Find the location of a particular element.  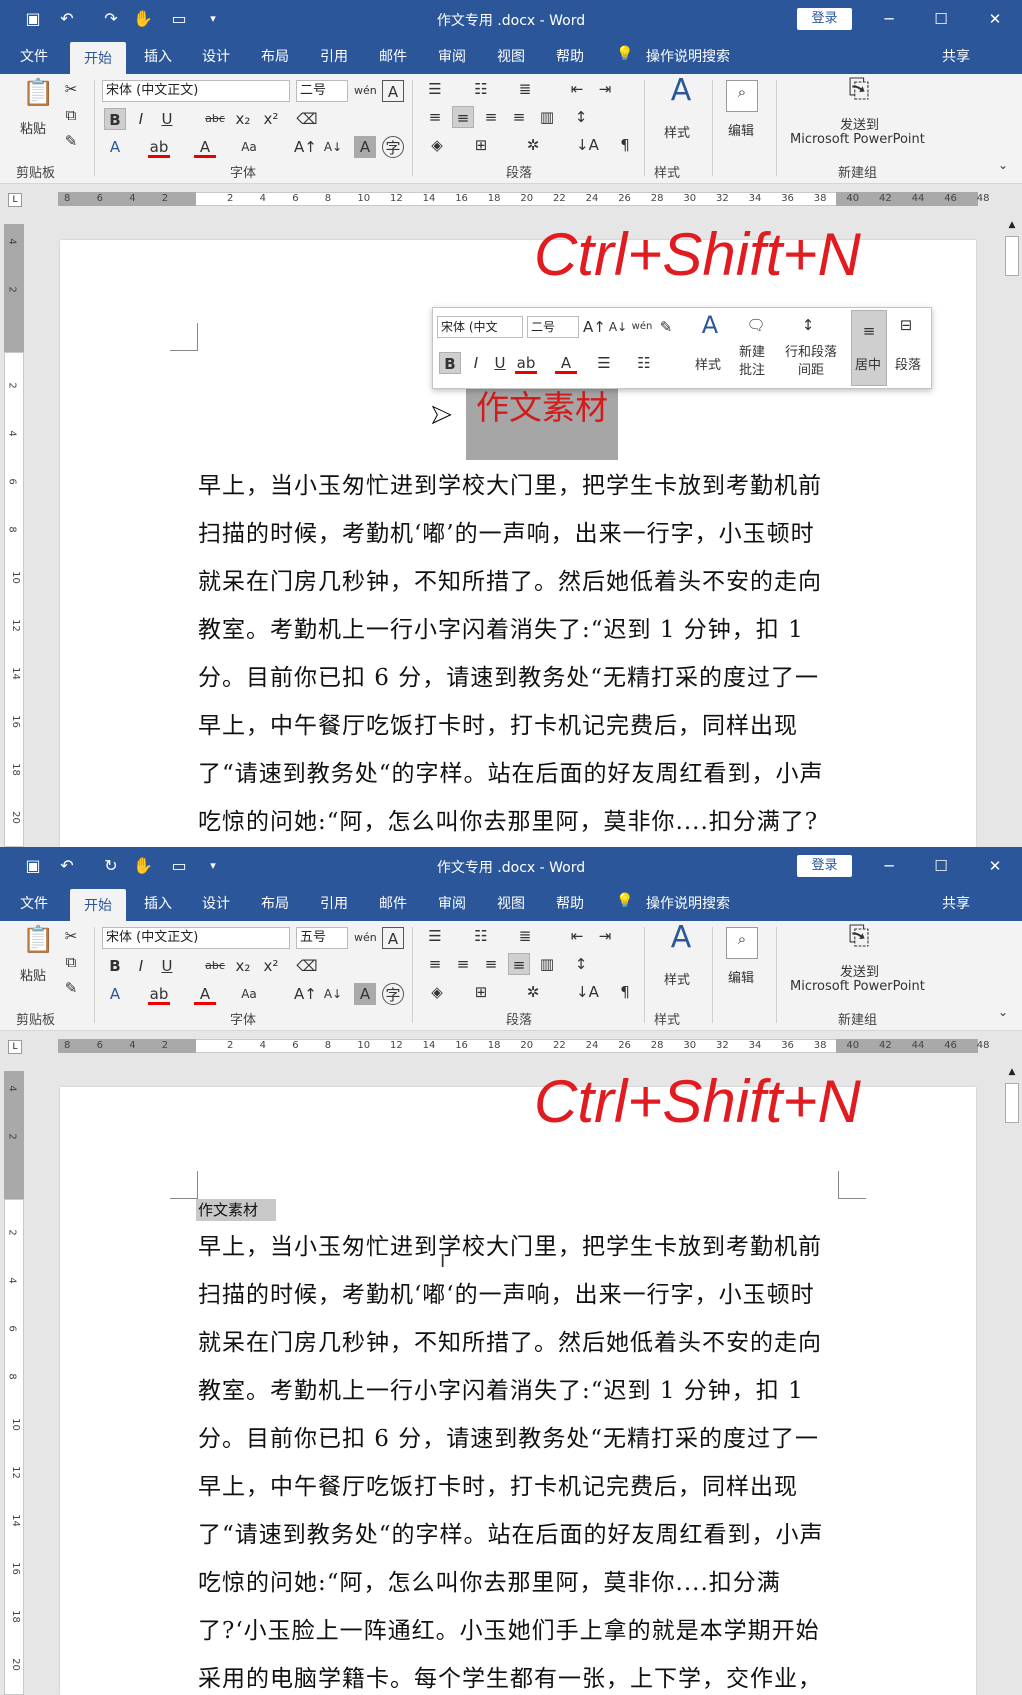

mini-new-comment-label: 新建 批注 is located at coordinates (752, 362).